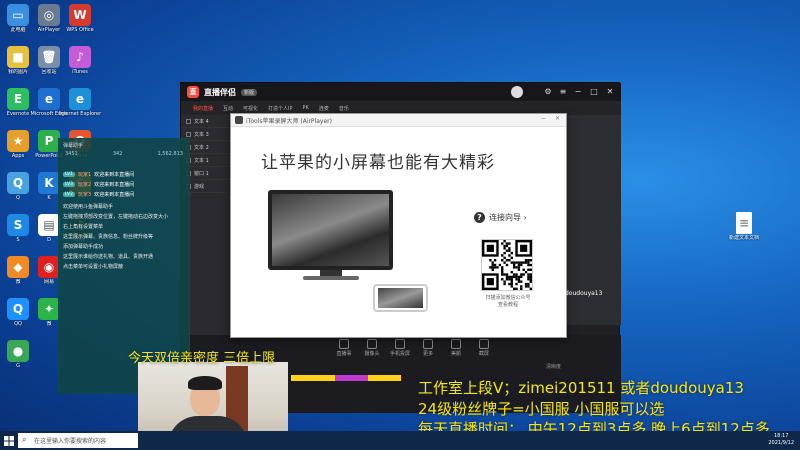 The width and height of the screenshot is (800, 450). I want to click on tool-label: 直播事, so click(344, 354).